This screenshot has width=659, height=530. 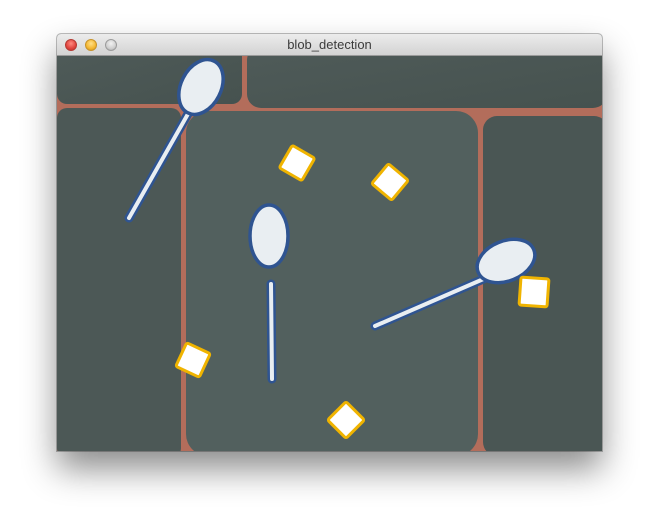 I want to click on title-bar: blob_detection, so click(x=329, y=45).